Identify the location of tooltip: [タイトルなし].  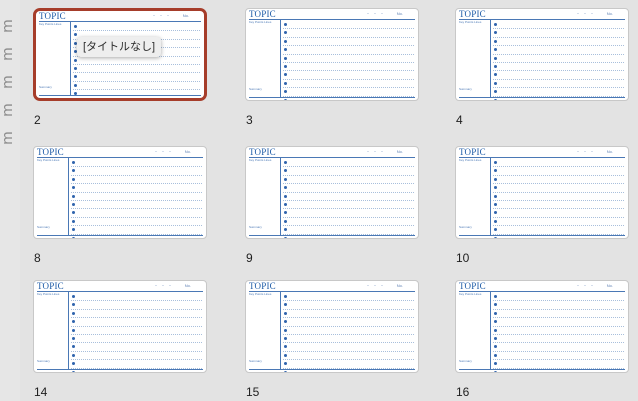
(119, 47).